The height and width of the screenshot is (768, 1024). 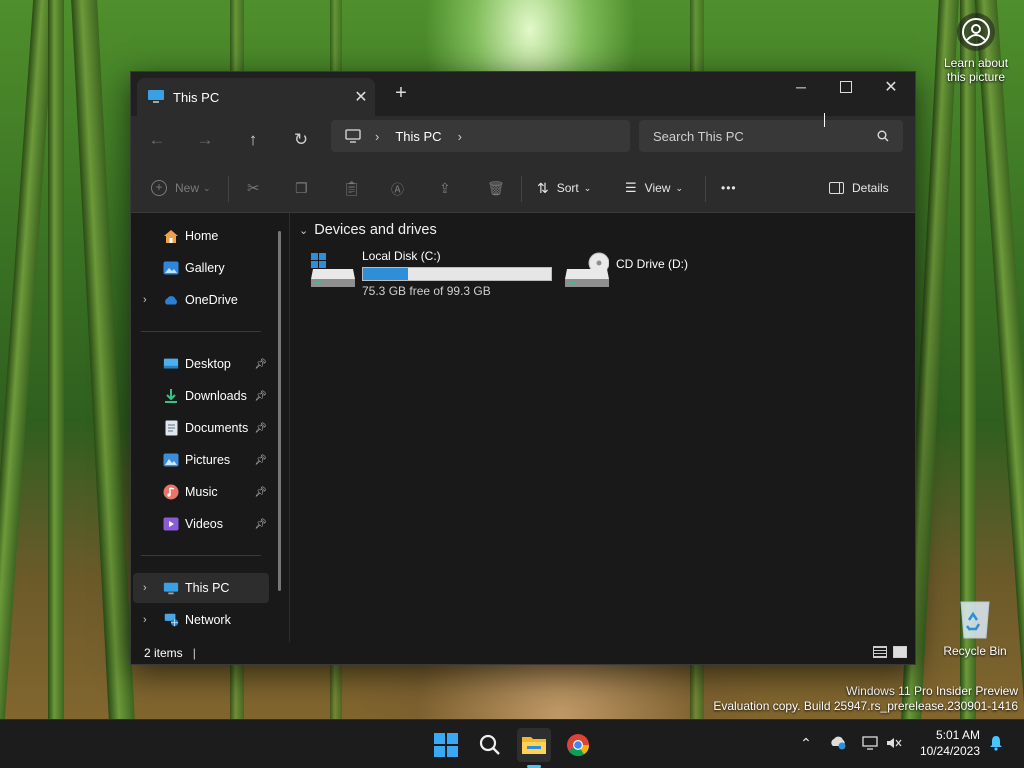 I want to click on up-button: ↑, so click(x=253, y=140).